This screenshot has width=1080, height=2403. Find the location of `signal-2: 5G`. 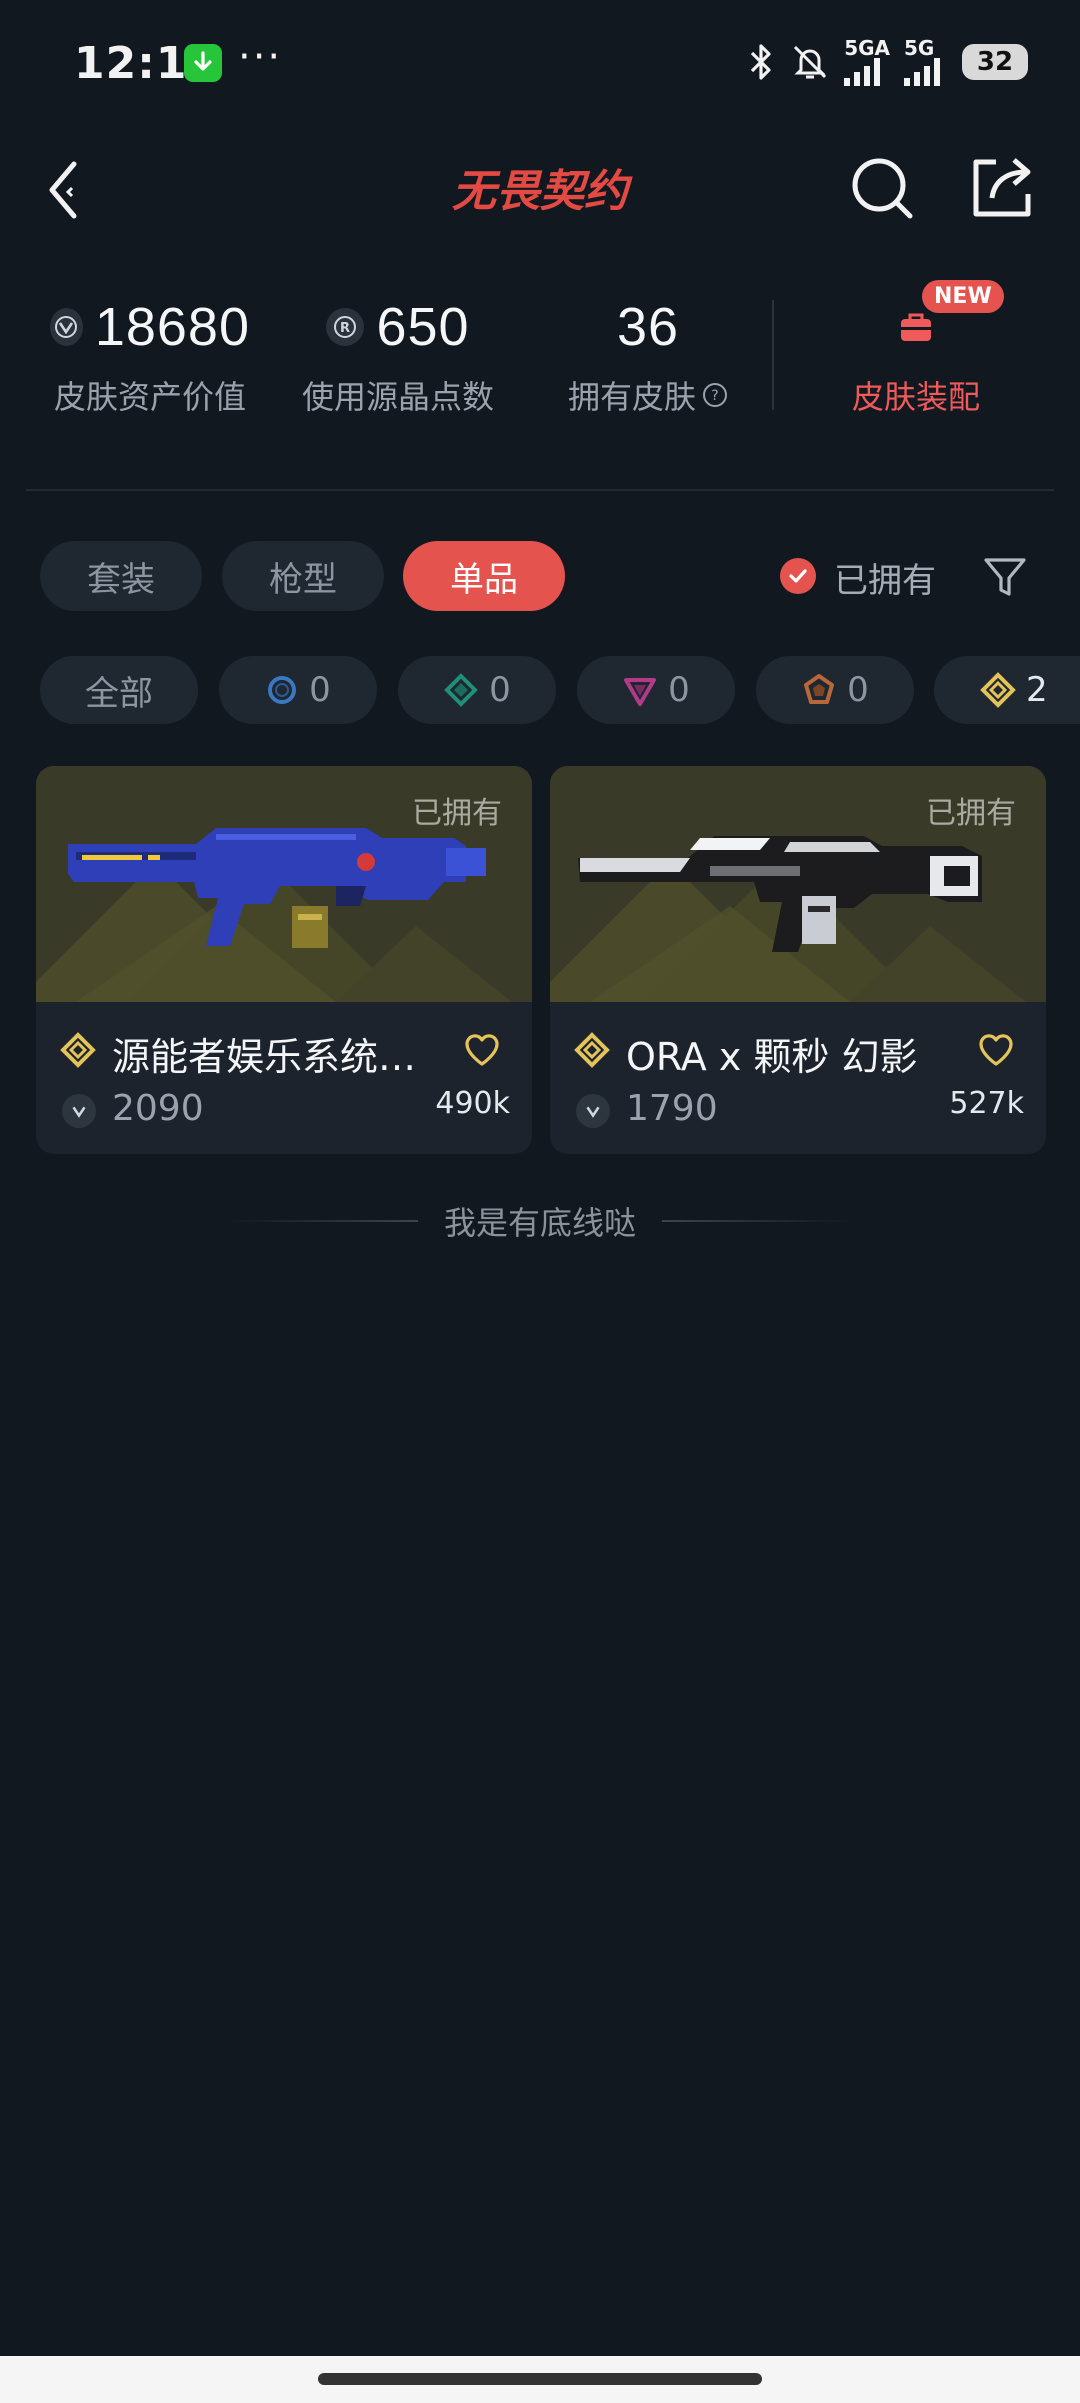

signal-2: 5G is located at coordinates (926, 62).